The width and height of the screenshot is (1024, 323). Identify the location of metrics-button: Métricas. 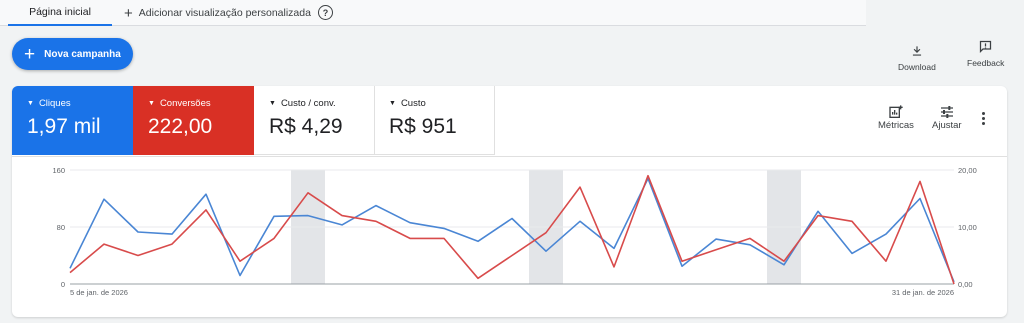
(896, 117).